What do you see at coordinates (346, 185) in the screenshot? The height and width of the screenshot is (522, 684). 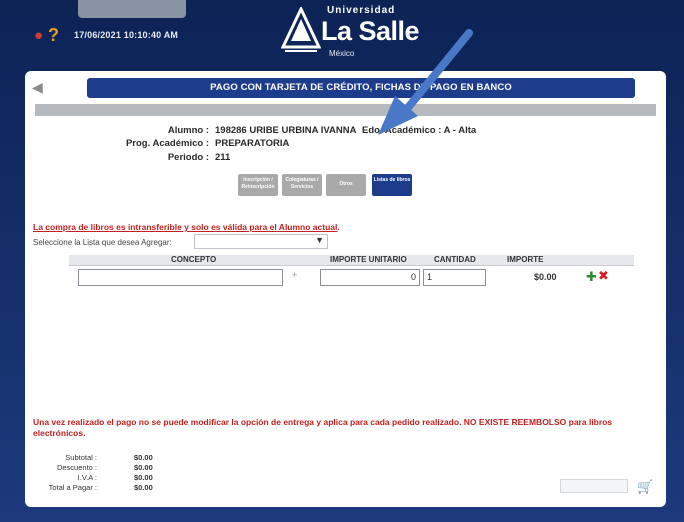 I see `tab-otros: Otros` at bounding box center [346, 185].